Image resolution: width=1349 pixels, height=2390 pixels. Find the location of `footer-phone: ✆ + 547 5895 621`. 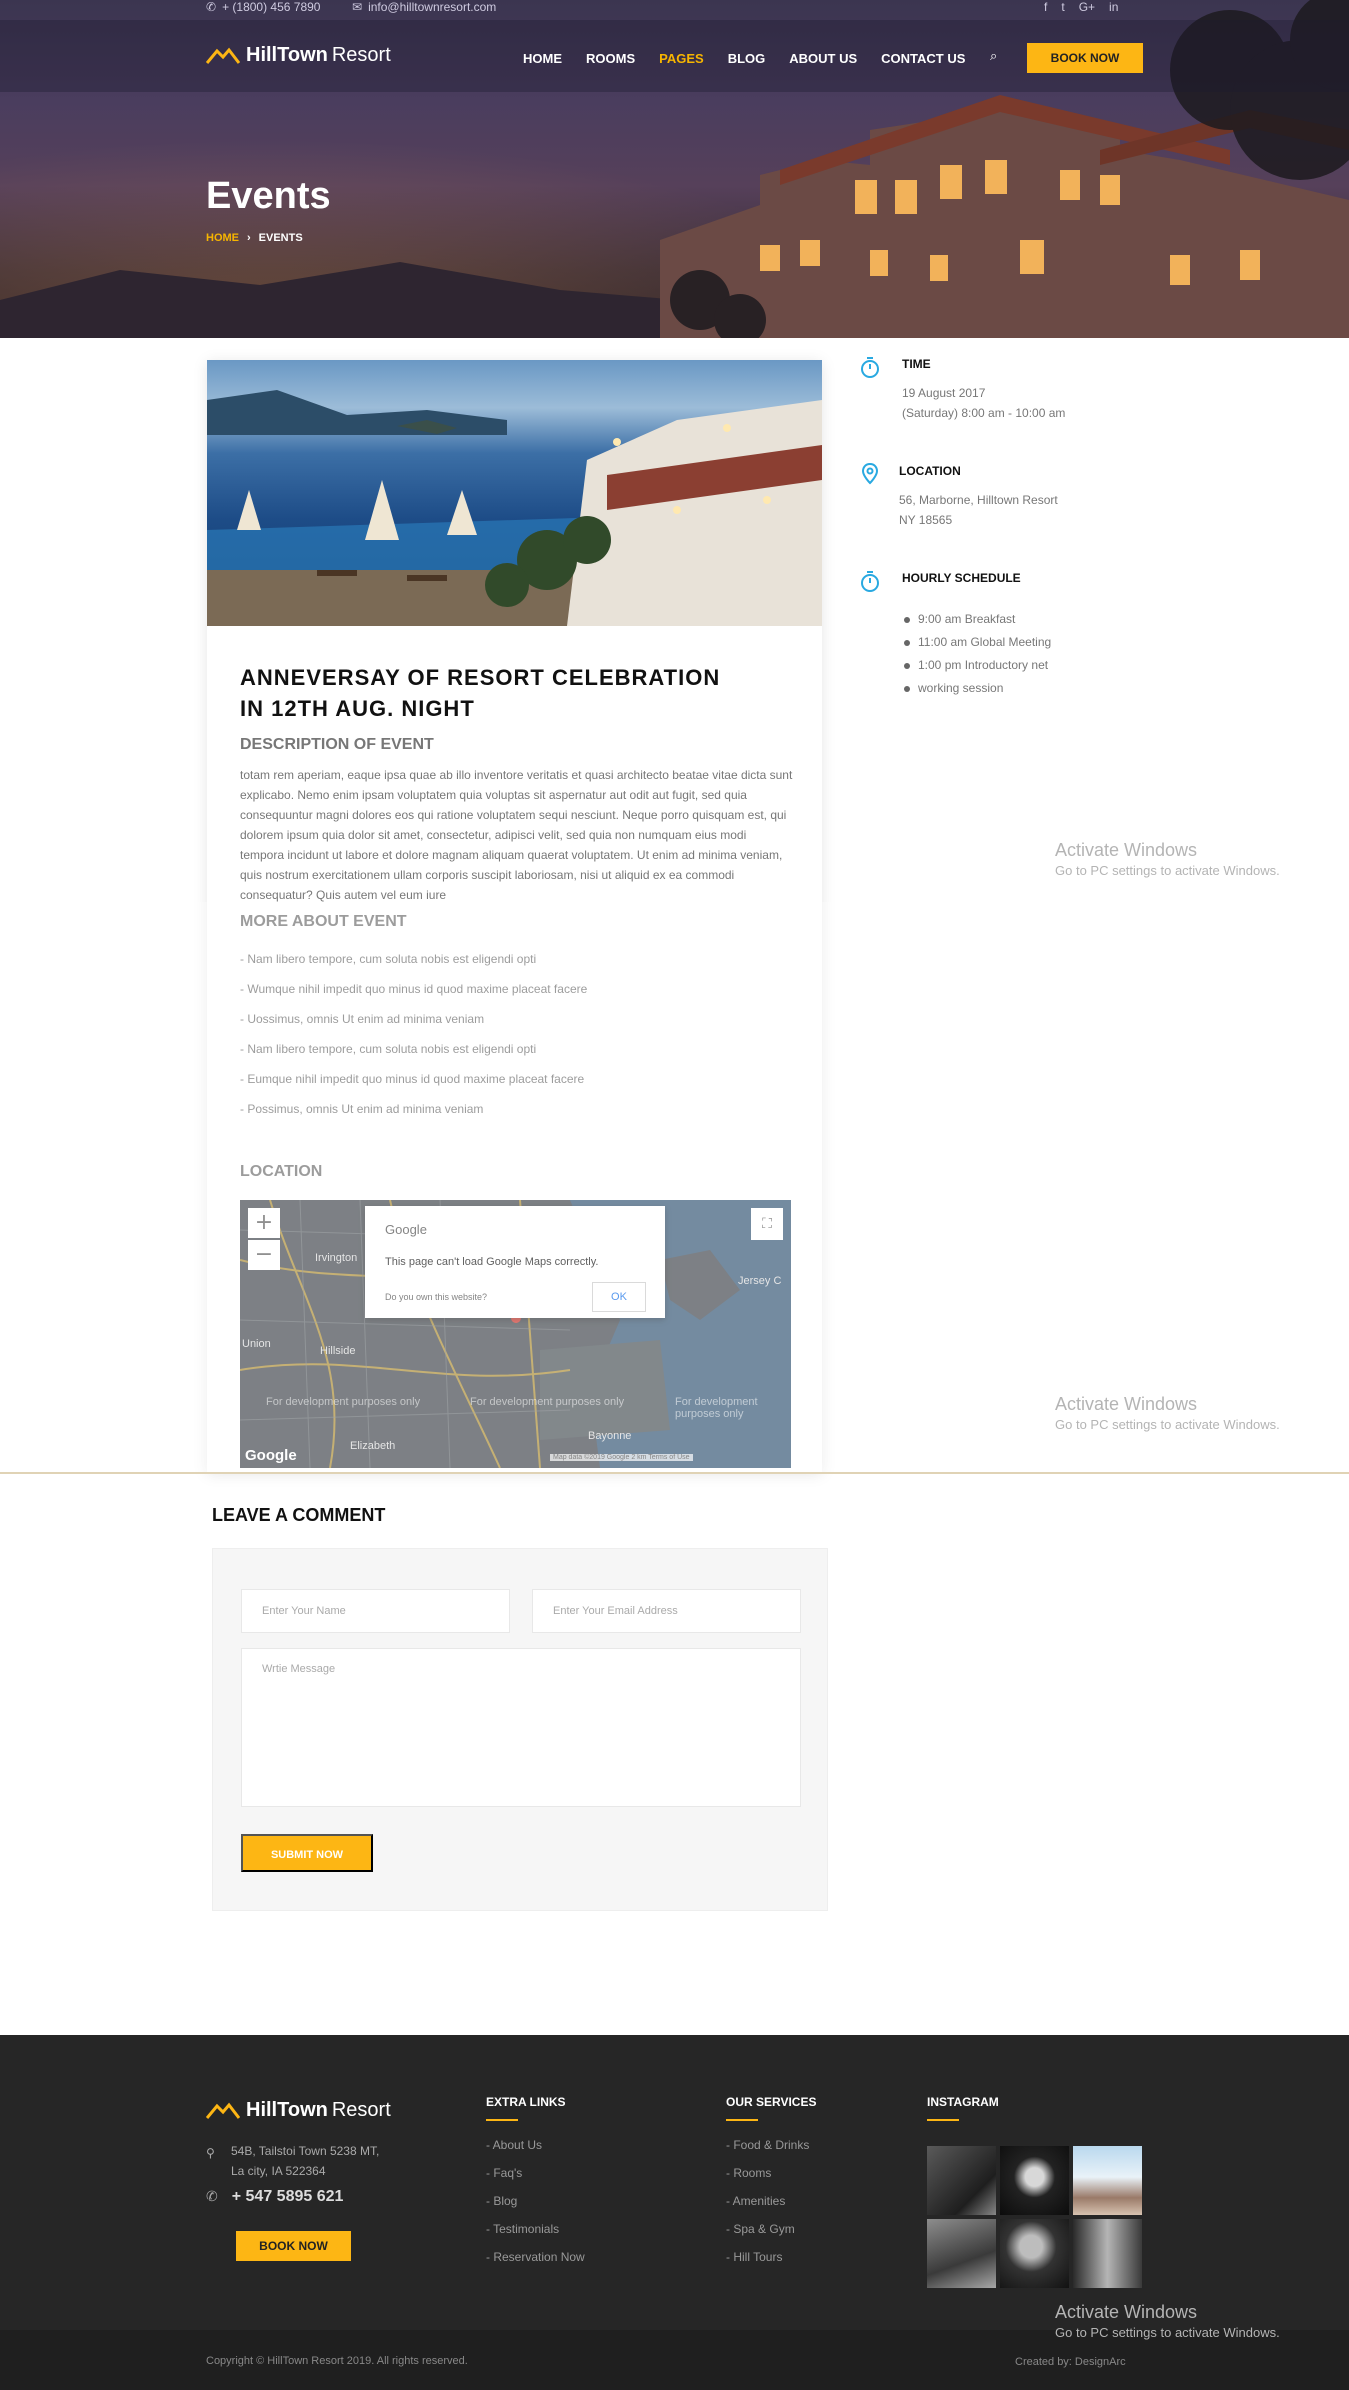

footer-phone: ✆ + 547 5895 621 is located at coordinates (274, 2197).